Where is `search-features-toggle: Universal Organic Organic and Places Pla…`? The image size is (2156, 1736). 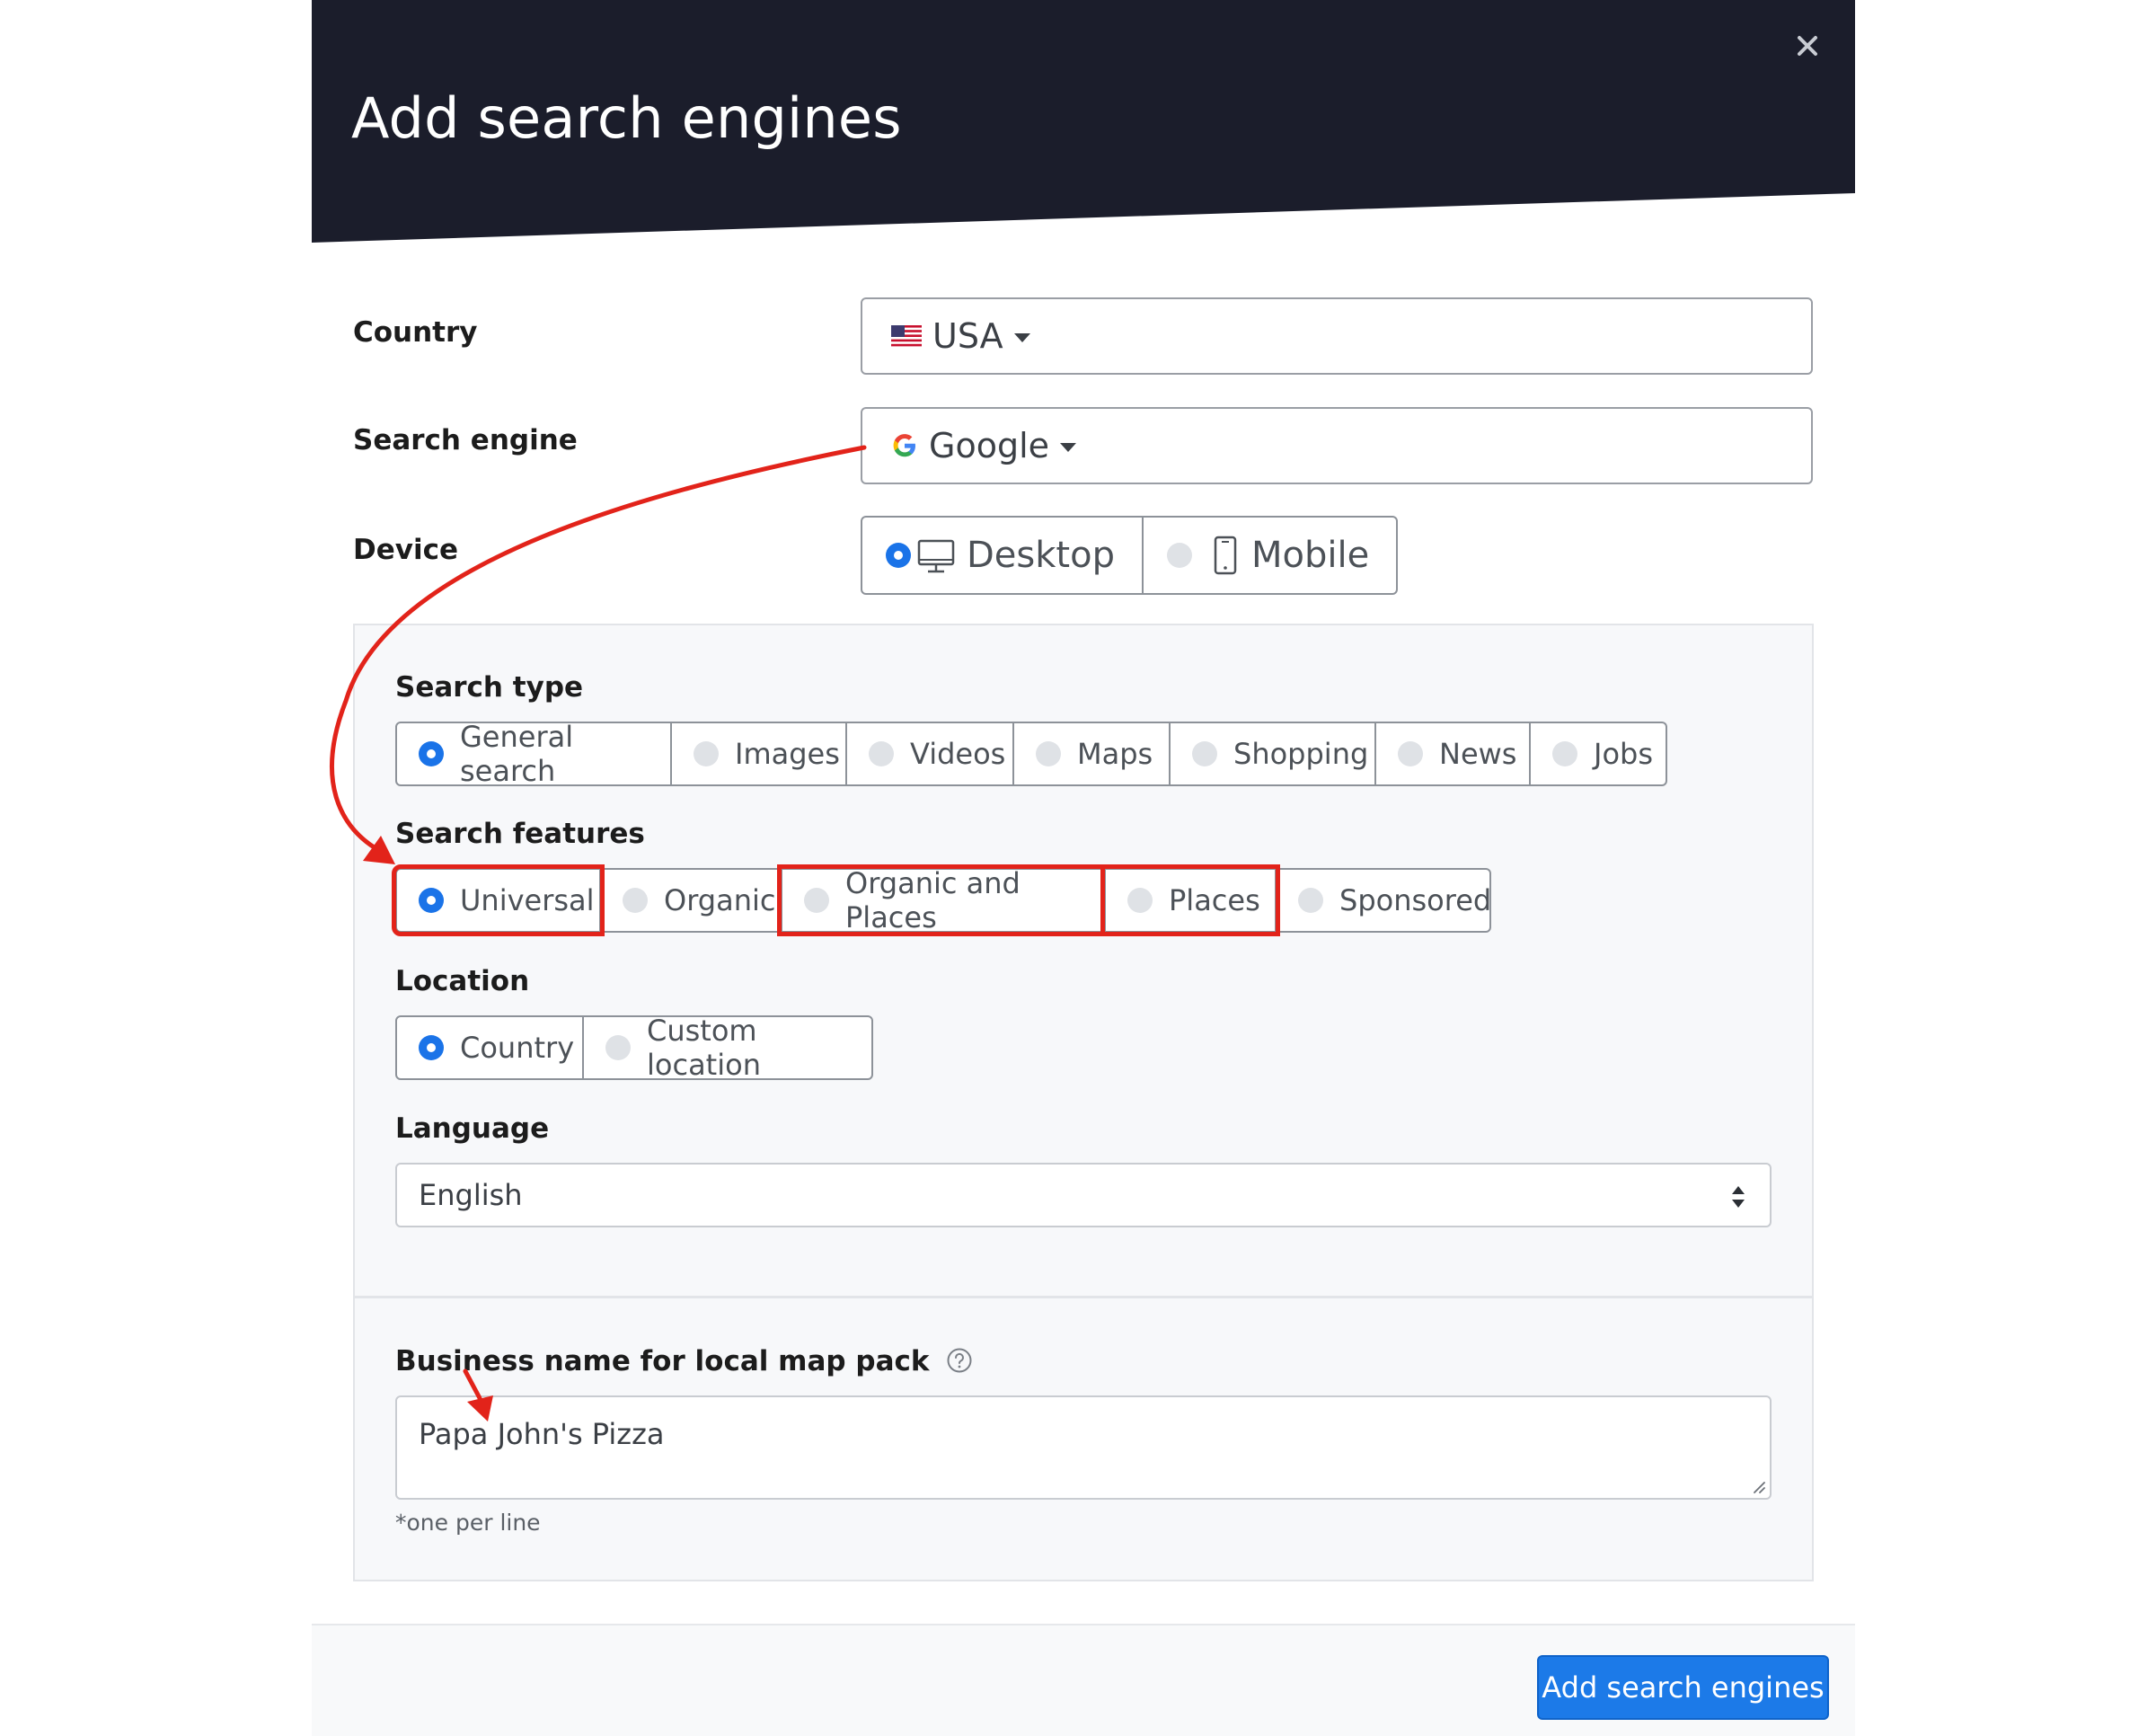
search-features-toggle: Universal Organic Organic and Places Pla… is located at coordinates (941, 900).